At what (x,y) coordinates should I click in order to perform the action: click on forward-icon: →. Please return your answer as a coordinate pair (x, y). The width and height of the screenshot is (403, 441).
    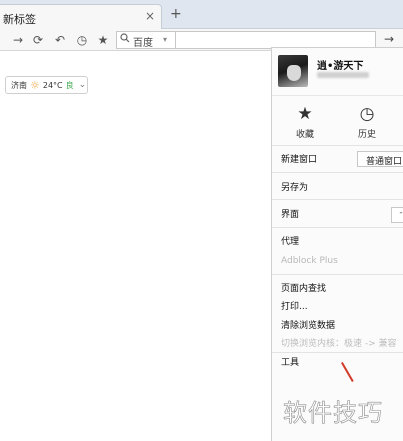
    Looking at the image, I should click on (18, 40).